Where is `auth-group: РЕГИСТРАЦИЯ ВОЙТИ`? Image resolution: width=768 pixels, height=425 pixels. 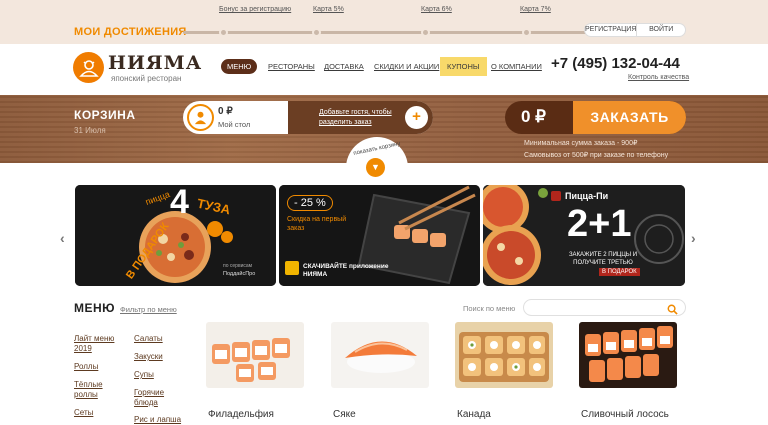 auth-group: РЕГИСТРАЦИЯ ВОЙТИ is located at coordinates (635, 30).